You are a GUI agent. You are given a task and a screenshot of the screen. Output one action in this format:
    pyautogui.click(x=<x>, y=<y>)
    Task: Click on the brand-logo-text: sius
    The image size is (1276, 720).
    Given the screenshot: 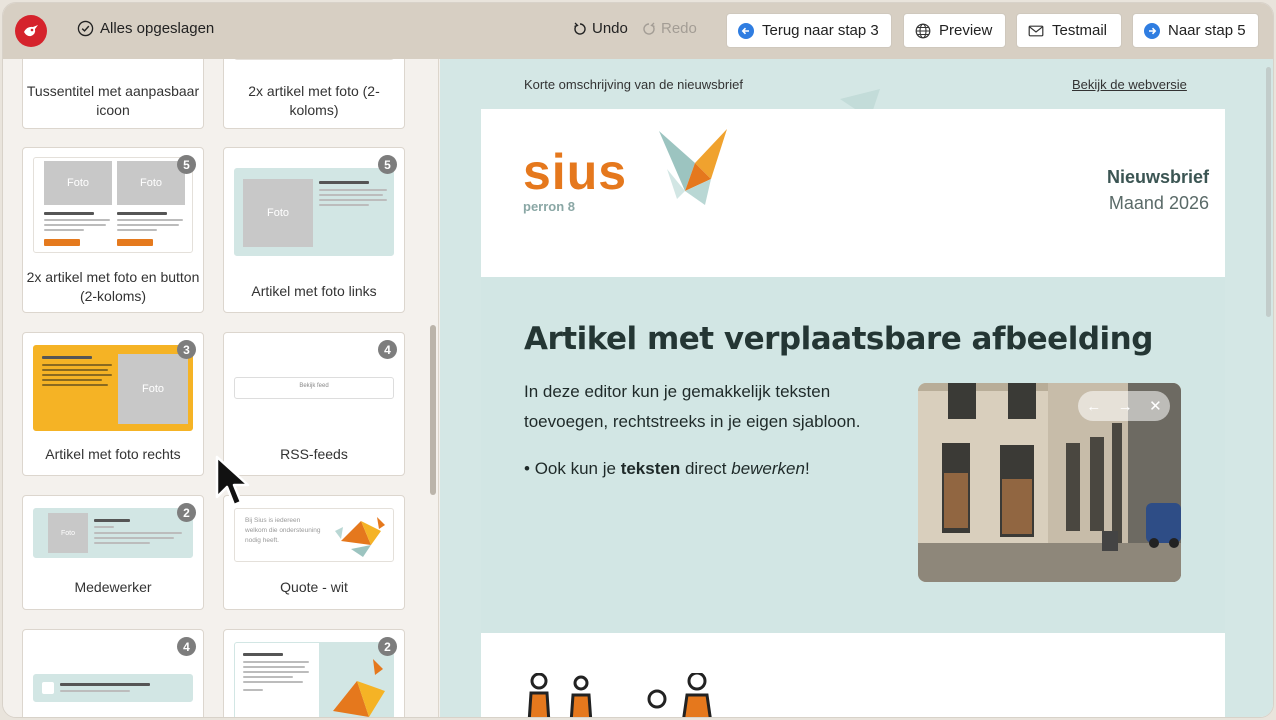 What is the action you would take?
    pyautogui.click(x=575, y=172)
    